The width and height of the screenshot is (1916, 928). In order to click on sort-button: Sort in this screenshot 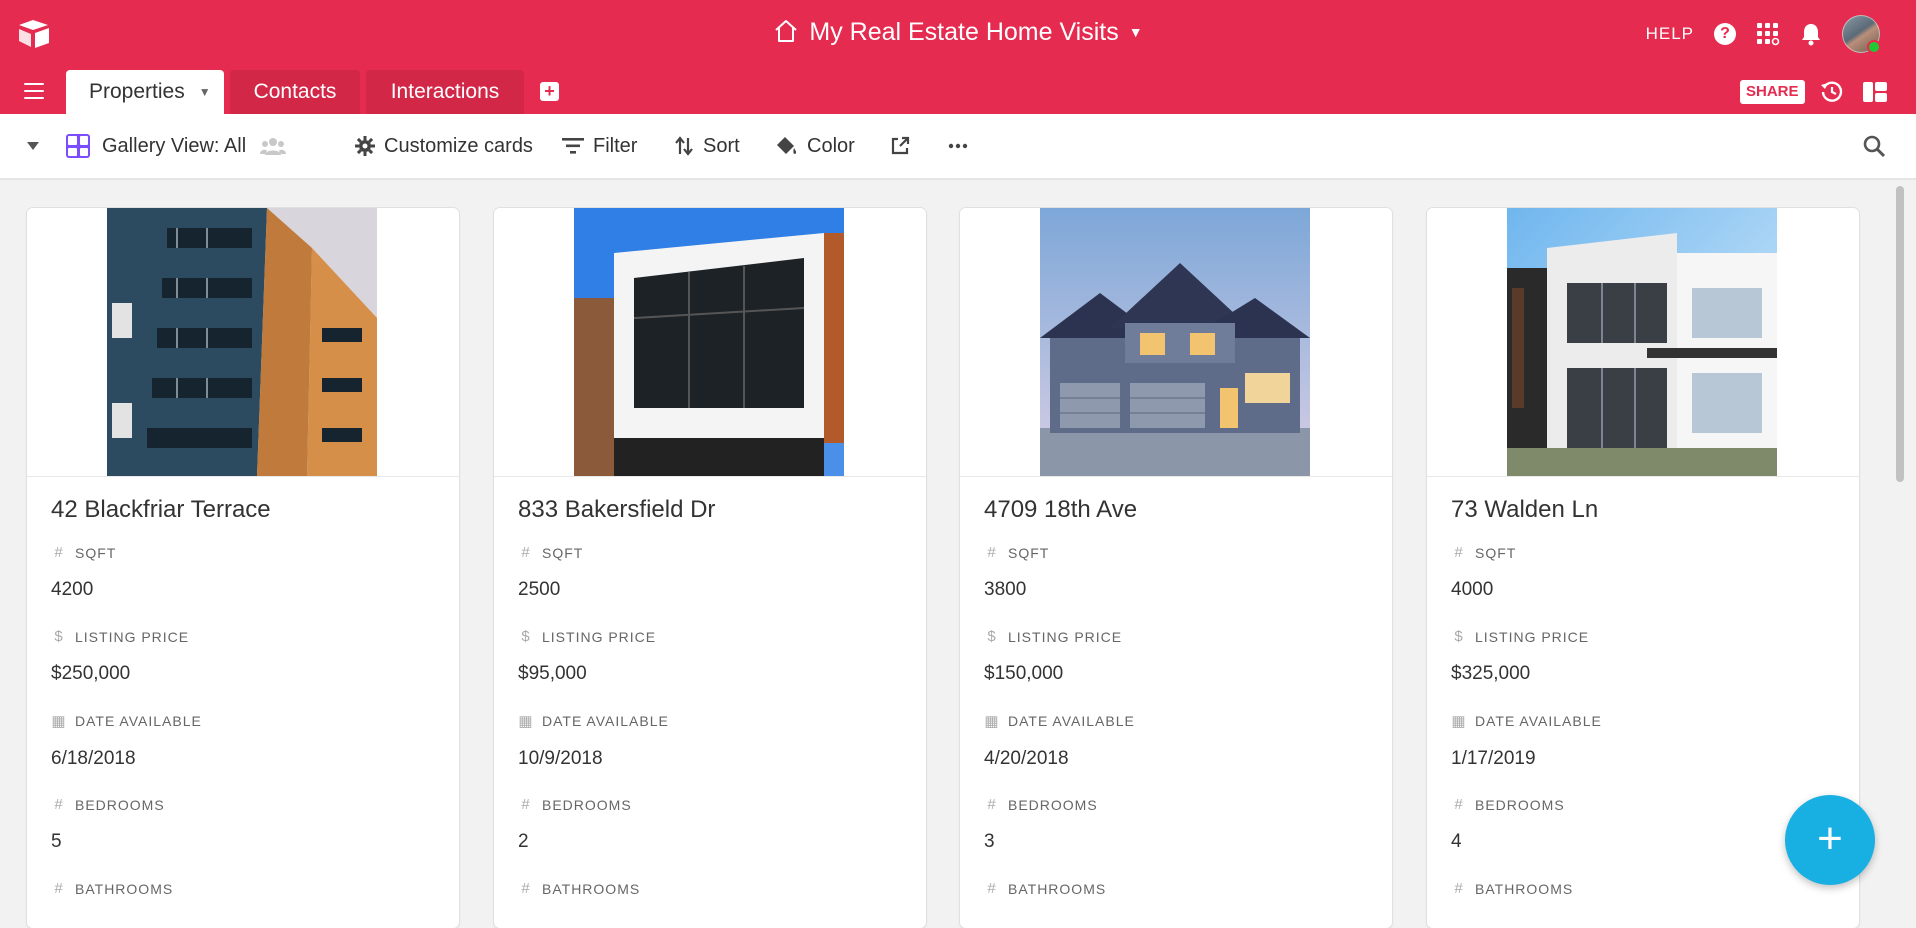, I will do `click(707, 146)`.